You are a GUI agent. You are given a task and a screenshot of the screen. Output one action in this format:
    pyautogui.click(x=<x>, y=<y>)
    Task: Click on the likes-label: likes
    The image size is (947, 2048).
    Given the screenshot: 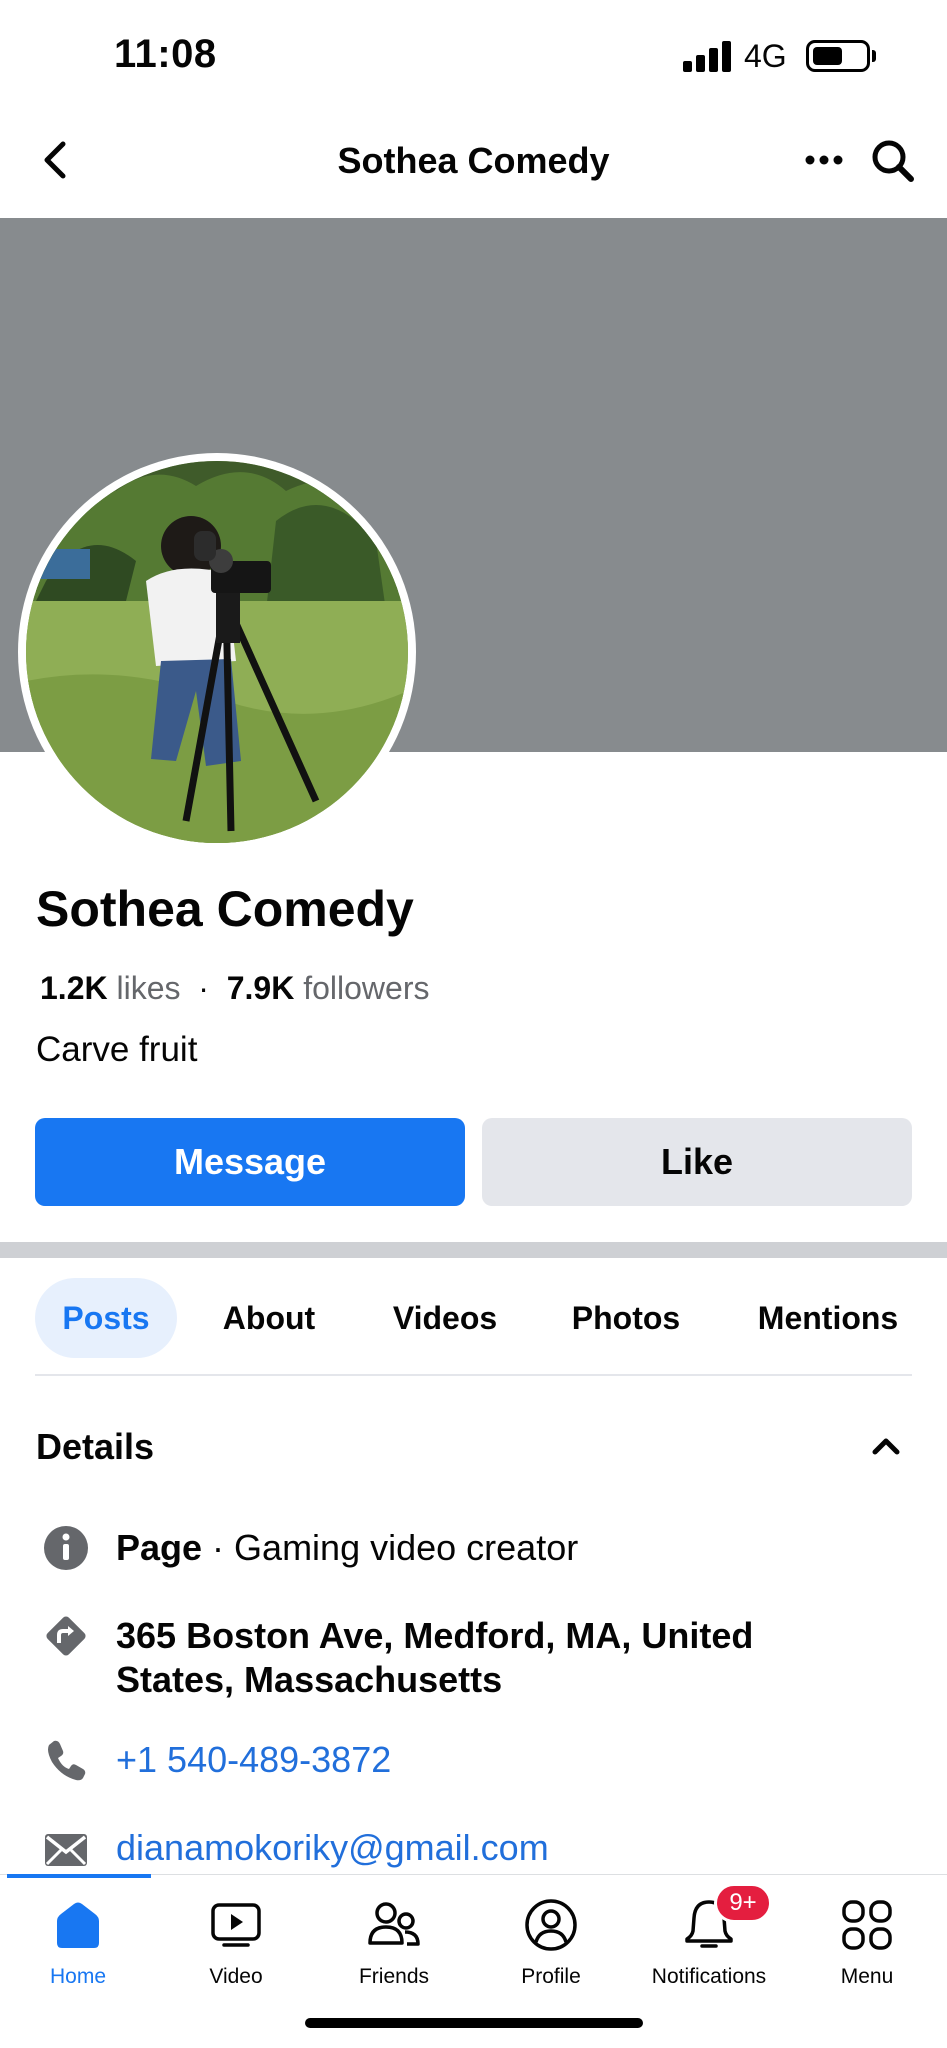 What is the action you would take?
    pyautogui.click(x=148, y=988)
    